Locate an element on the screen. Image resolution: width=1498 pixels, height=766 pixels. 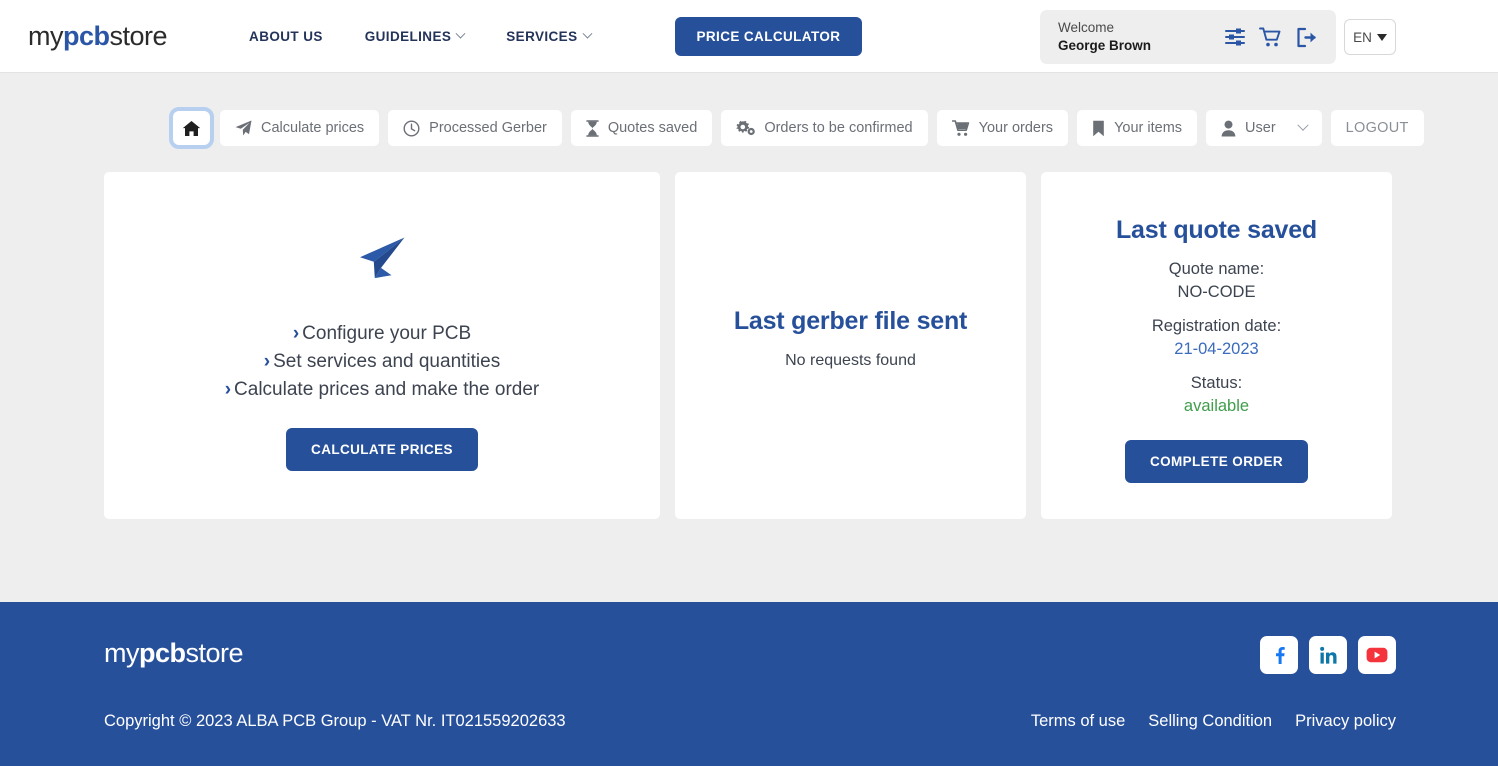
quote-status-block: Status: available is located at coordinates (1216, 395).